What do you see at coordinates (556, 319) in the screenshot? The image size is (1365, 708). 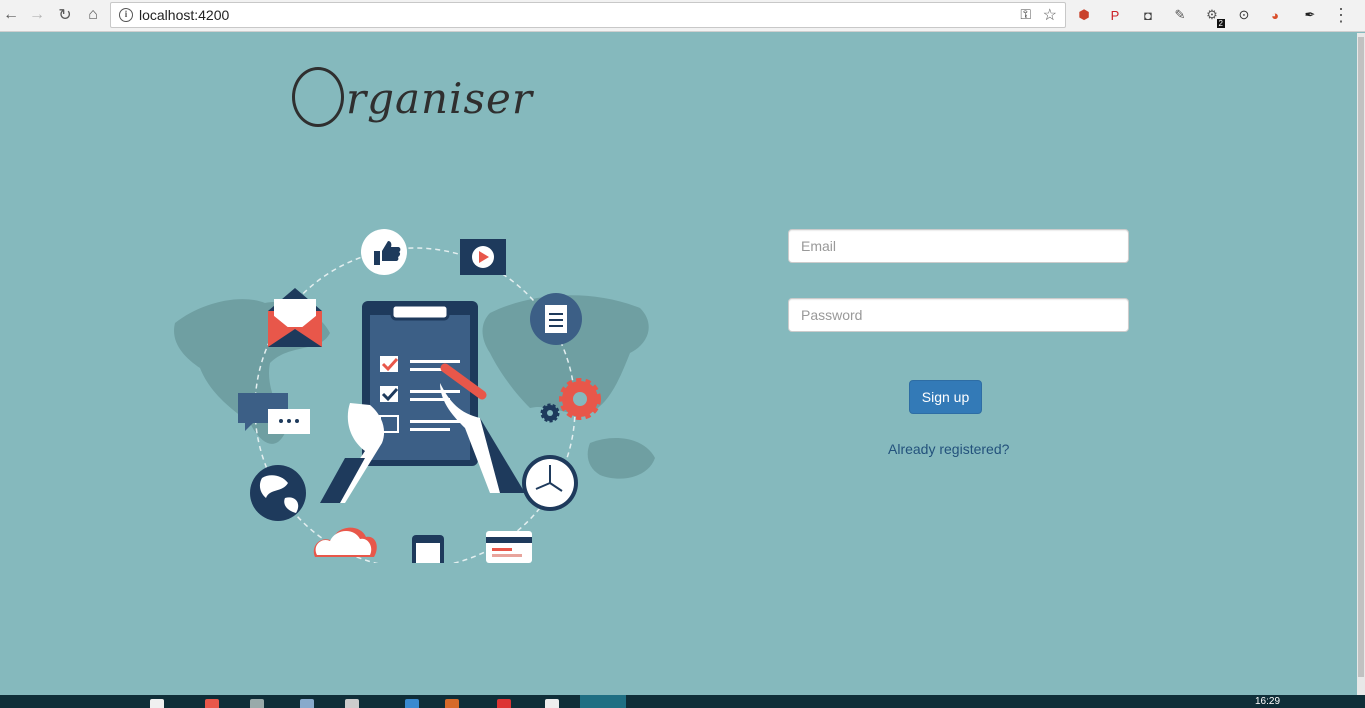 I see `document-icon` at bounding box center [556, 319].